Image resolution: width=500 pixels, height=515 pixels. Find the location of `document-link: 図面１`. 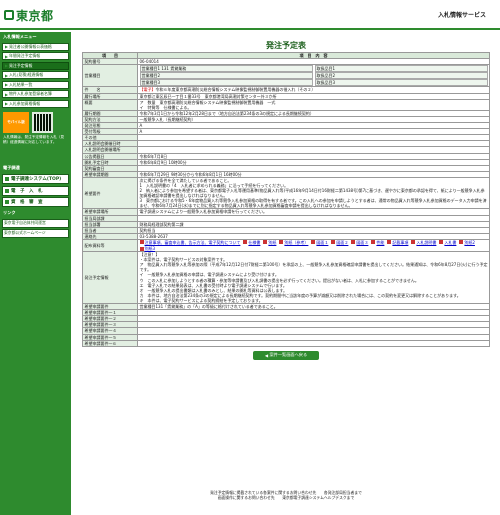

document-link: 図面１ is located at coordinates (319, 242).